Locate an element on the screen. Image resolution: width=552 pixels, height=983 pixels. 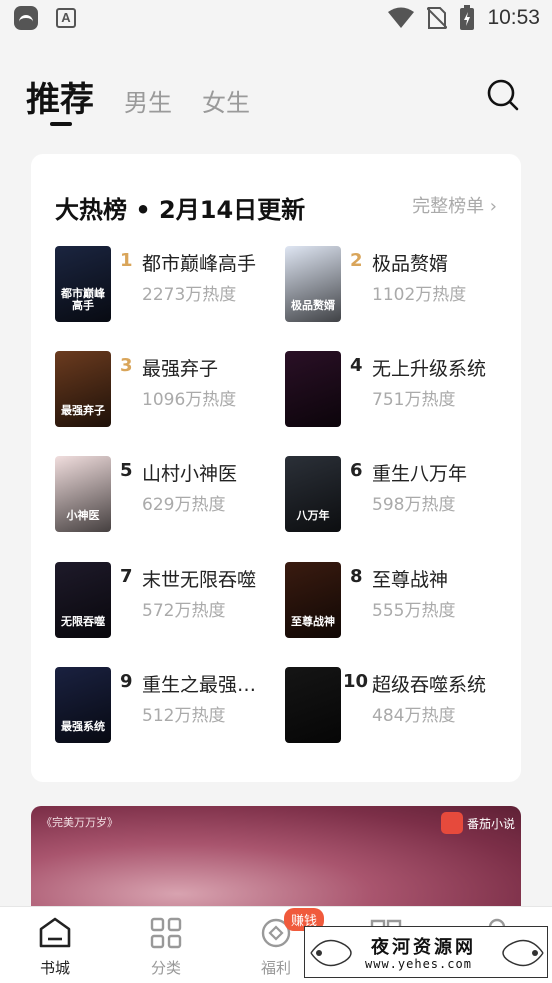
book-cover: 八万年 is located at coordinates (313, 494).